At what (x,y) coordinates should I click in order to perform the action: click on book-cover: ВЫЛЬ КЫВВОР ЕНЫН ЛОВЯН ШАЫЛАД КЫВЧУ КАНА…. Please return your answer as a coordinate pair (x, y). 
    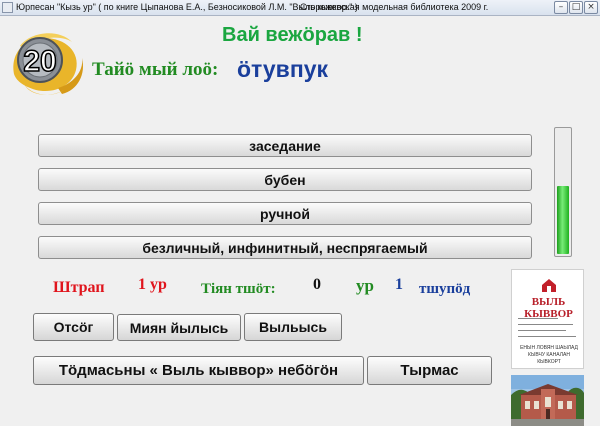
    Looking at the image, I should click on (547, 319).